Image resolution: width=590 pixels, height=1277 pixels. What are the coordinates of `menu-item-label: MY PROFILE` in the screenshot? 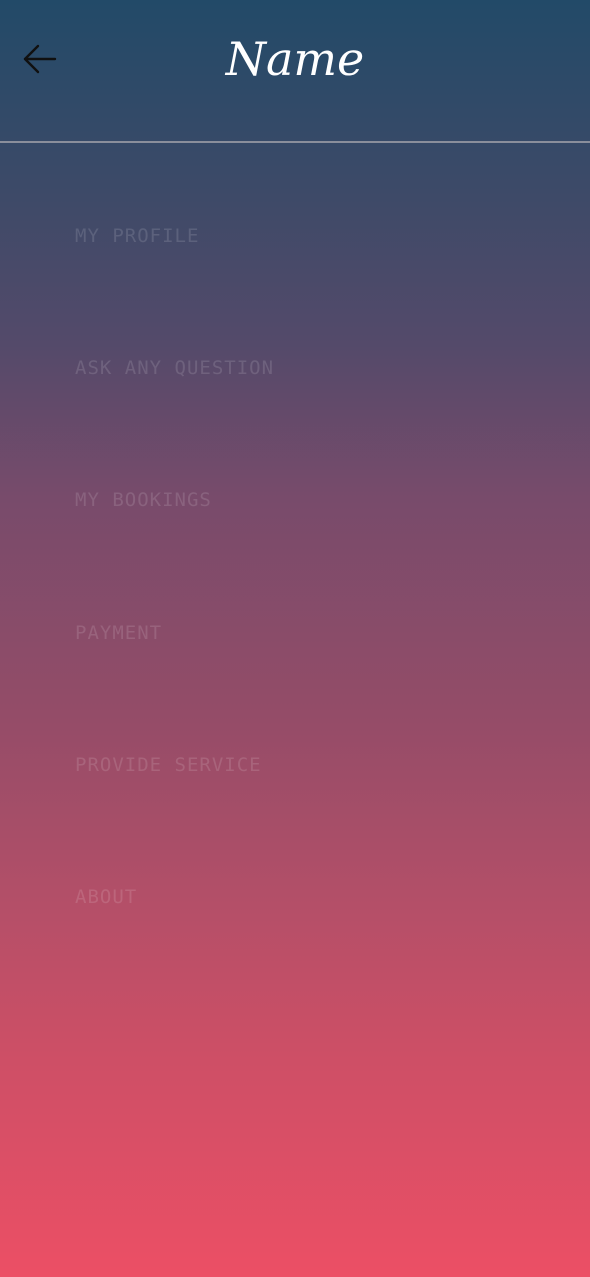 It's located at (137, 236).